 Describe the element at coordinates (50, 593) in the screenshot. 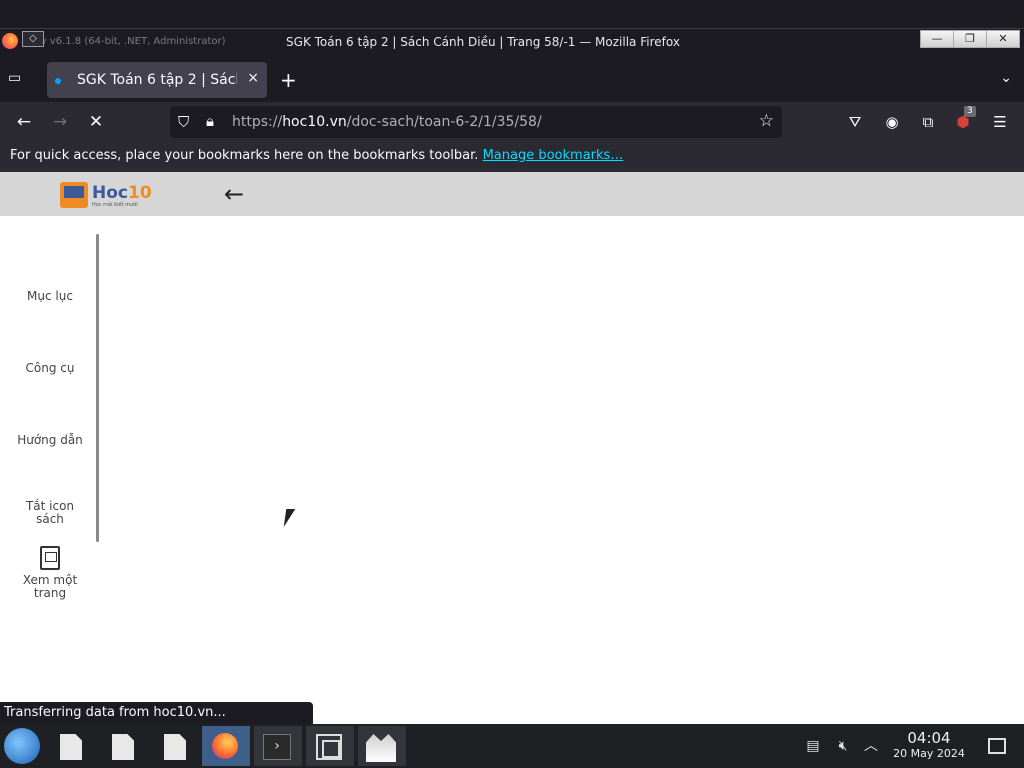

I see `sidebar-item-label-line2: trang` at that location.